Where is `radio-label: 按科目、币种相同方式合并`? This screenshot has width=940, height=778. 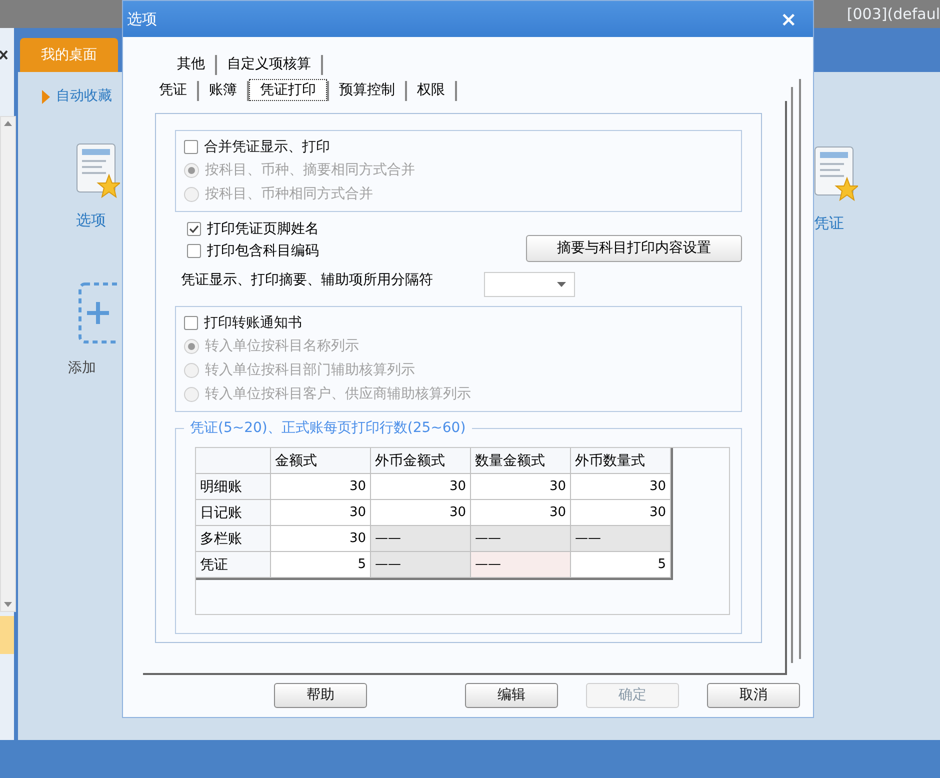 radio-label: 按科目、币种相同方式合并 is located at coordinates (289, 194).